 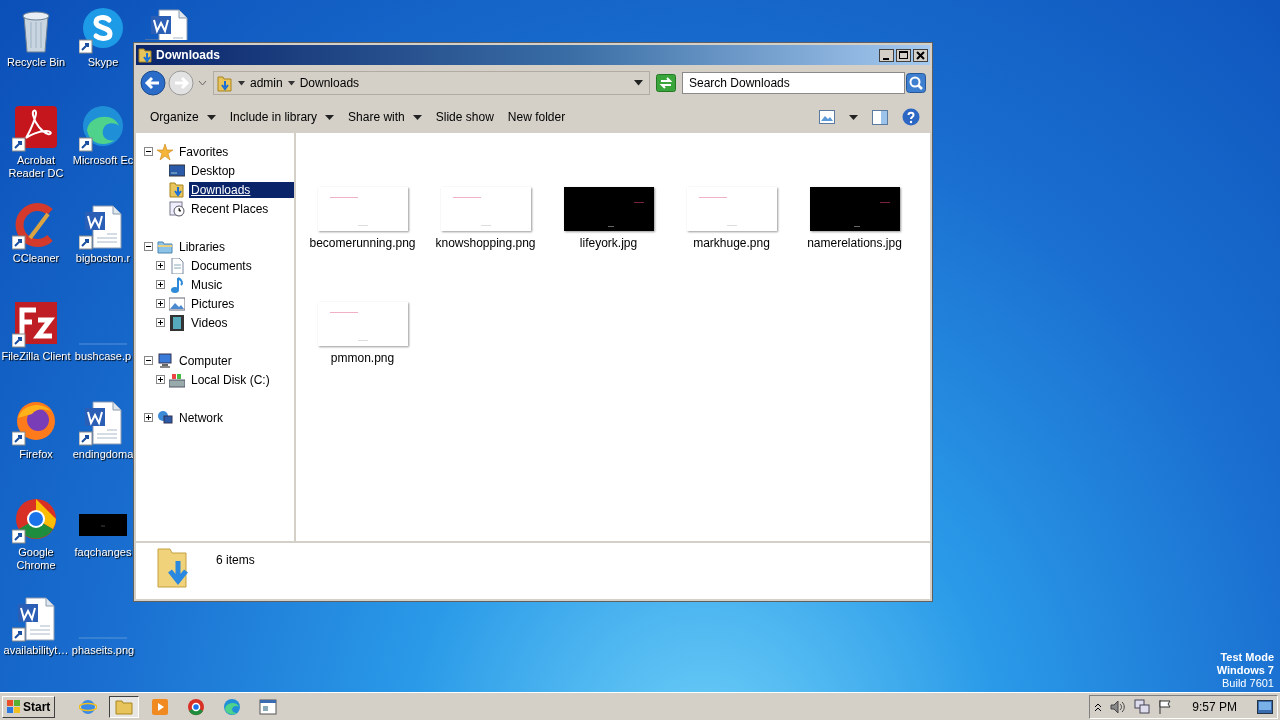 I want to click on music-icon, so click(x=177, y=284).